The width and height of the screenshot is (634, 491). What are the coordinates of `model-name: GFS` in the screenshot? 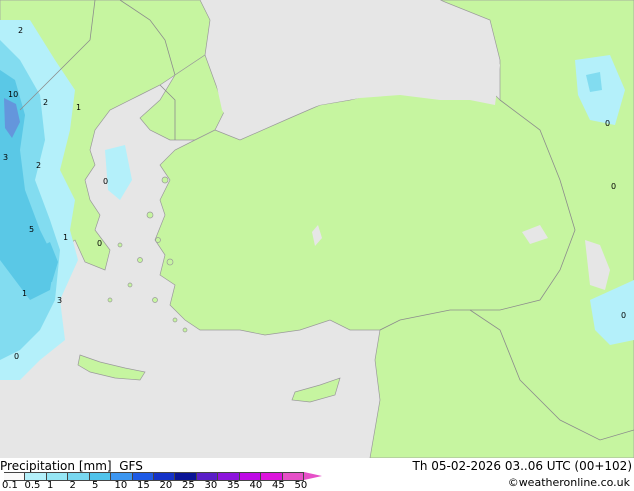 It's located at (131, 466).